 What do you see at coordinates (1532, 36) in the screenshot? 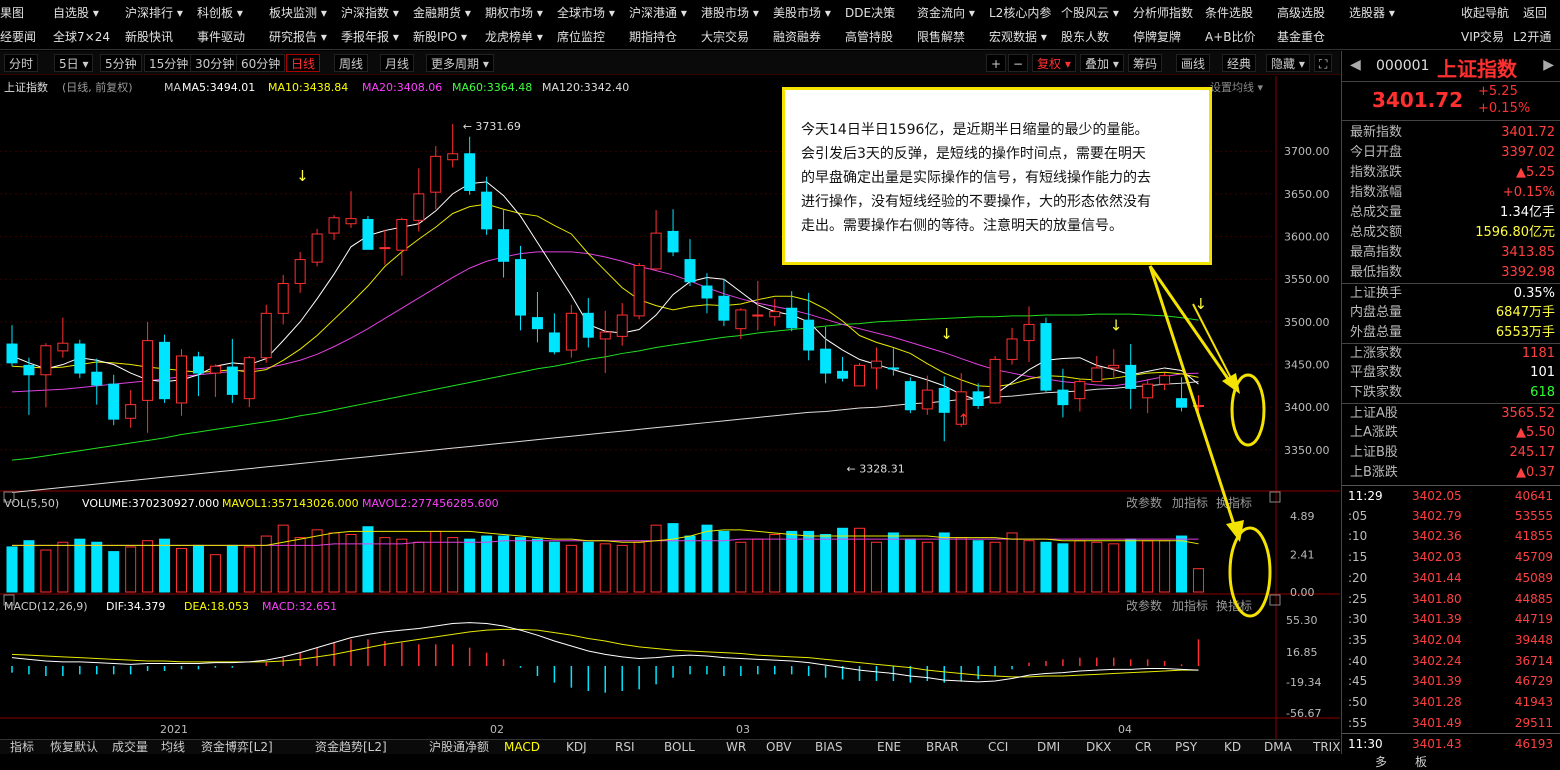
I see `menu-item: L2开通` at bounding box center [1532, 36].